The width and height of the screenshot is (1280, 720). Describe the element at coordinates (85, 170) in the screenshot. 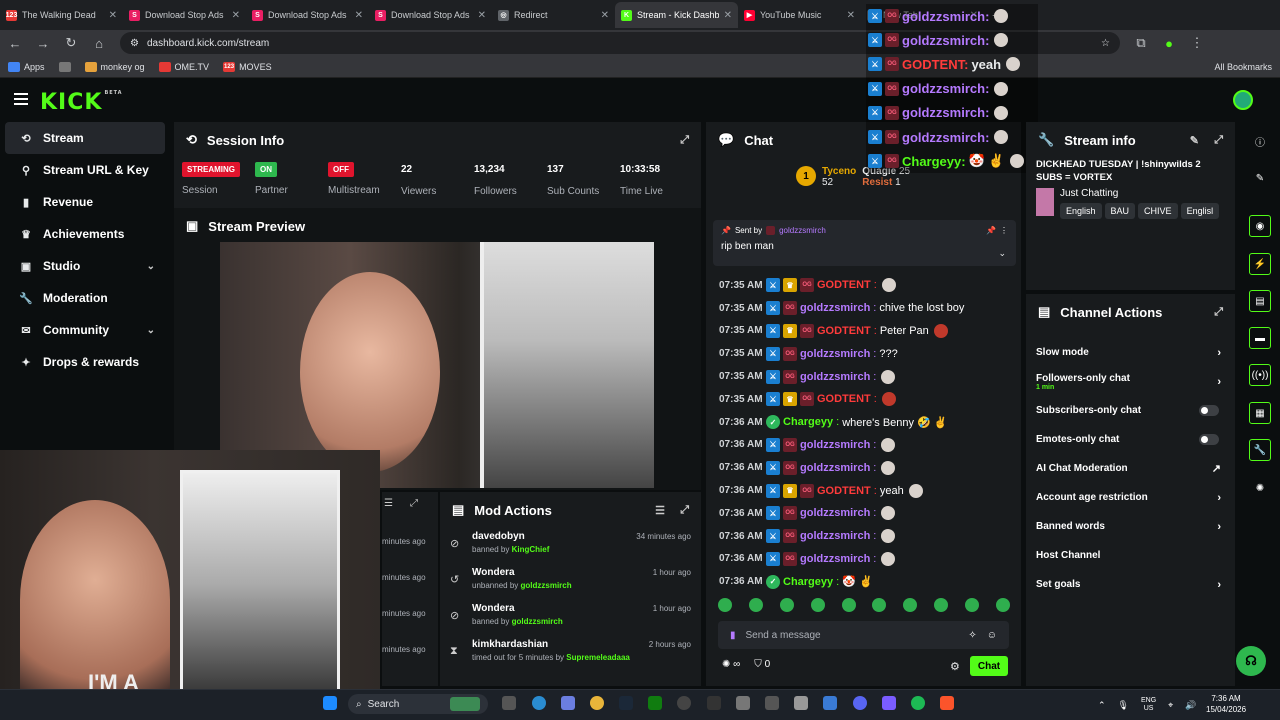

I see `sidebar-item-stream-url-key: ⚲ Stream URL & Key` at that location.